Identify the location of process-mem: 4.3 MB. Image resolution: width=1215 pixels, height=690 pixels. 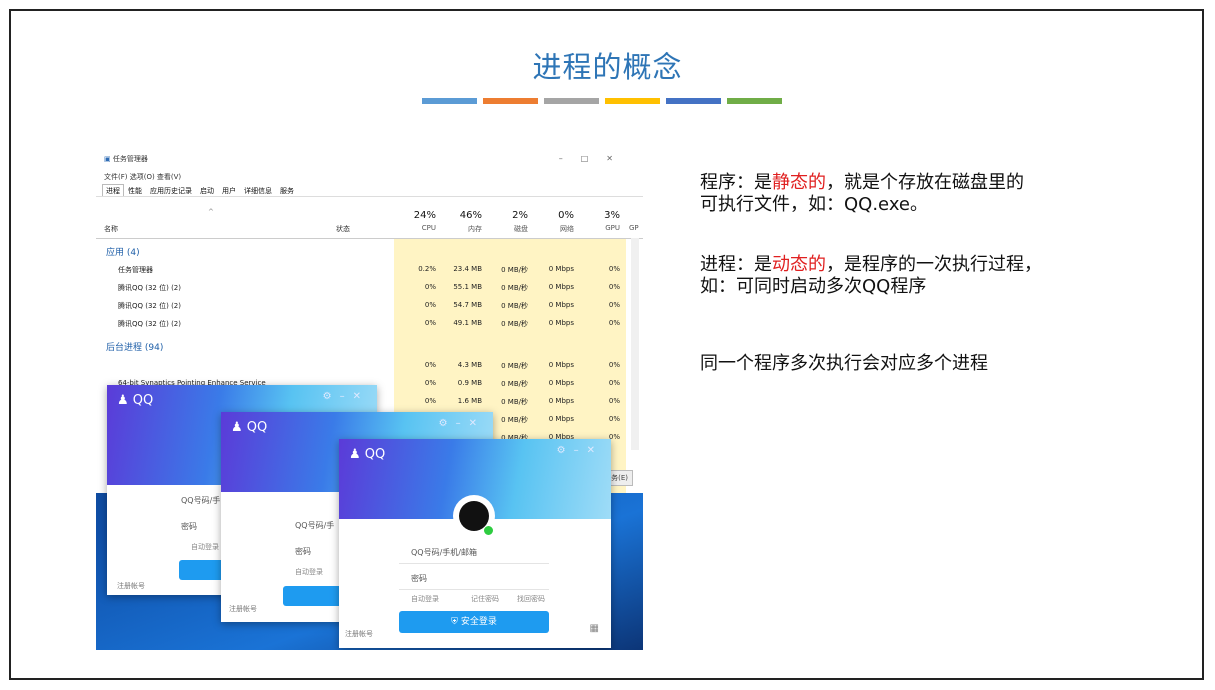
(469, 365).